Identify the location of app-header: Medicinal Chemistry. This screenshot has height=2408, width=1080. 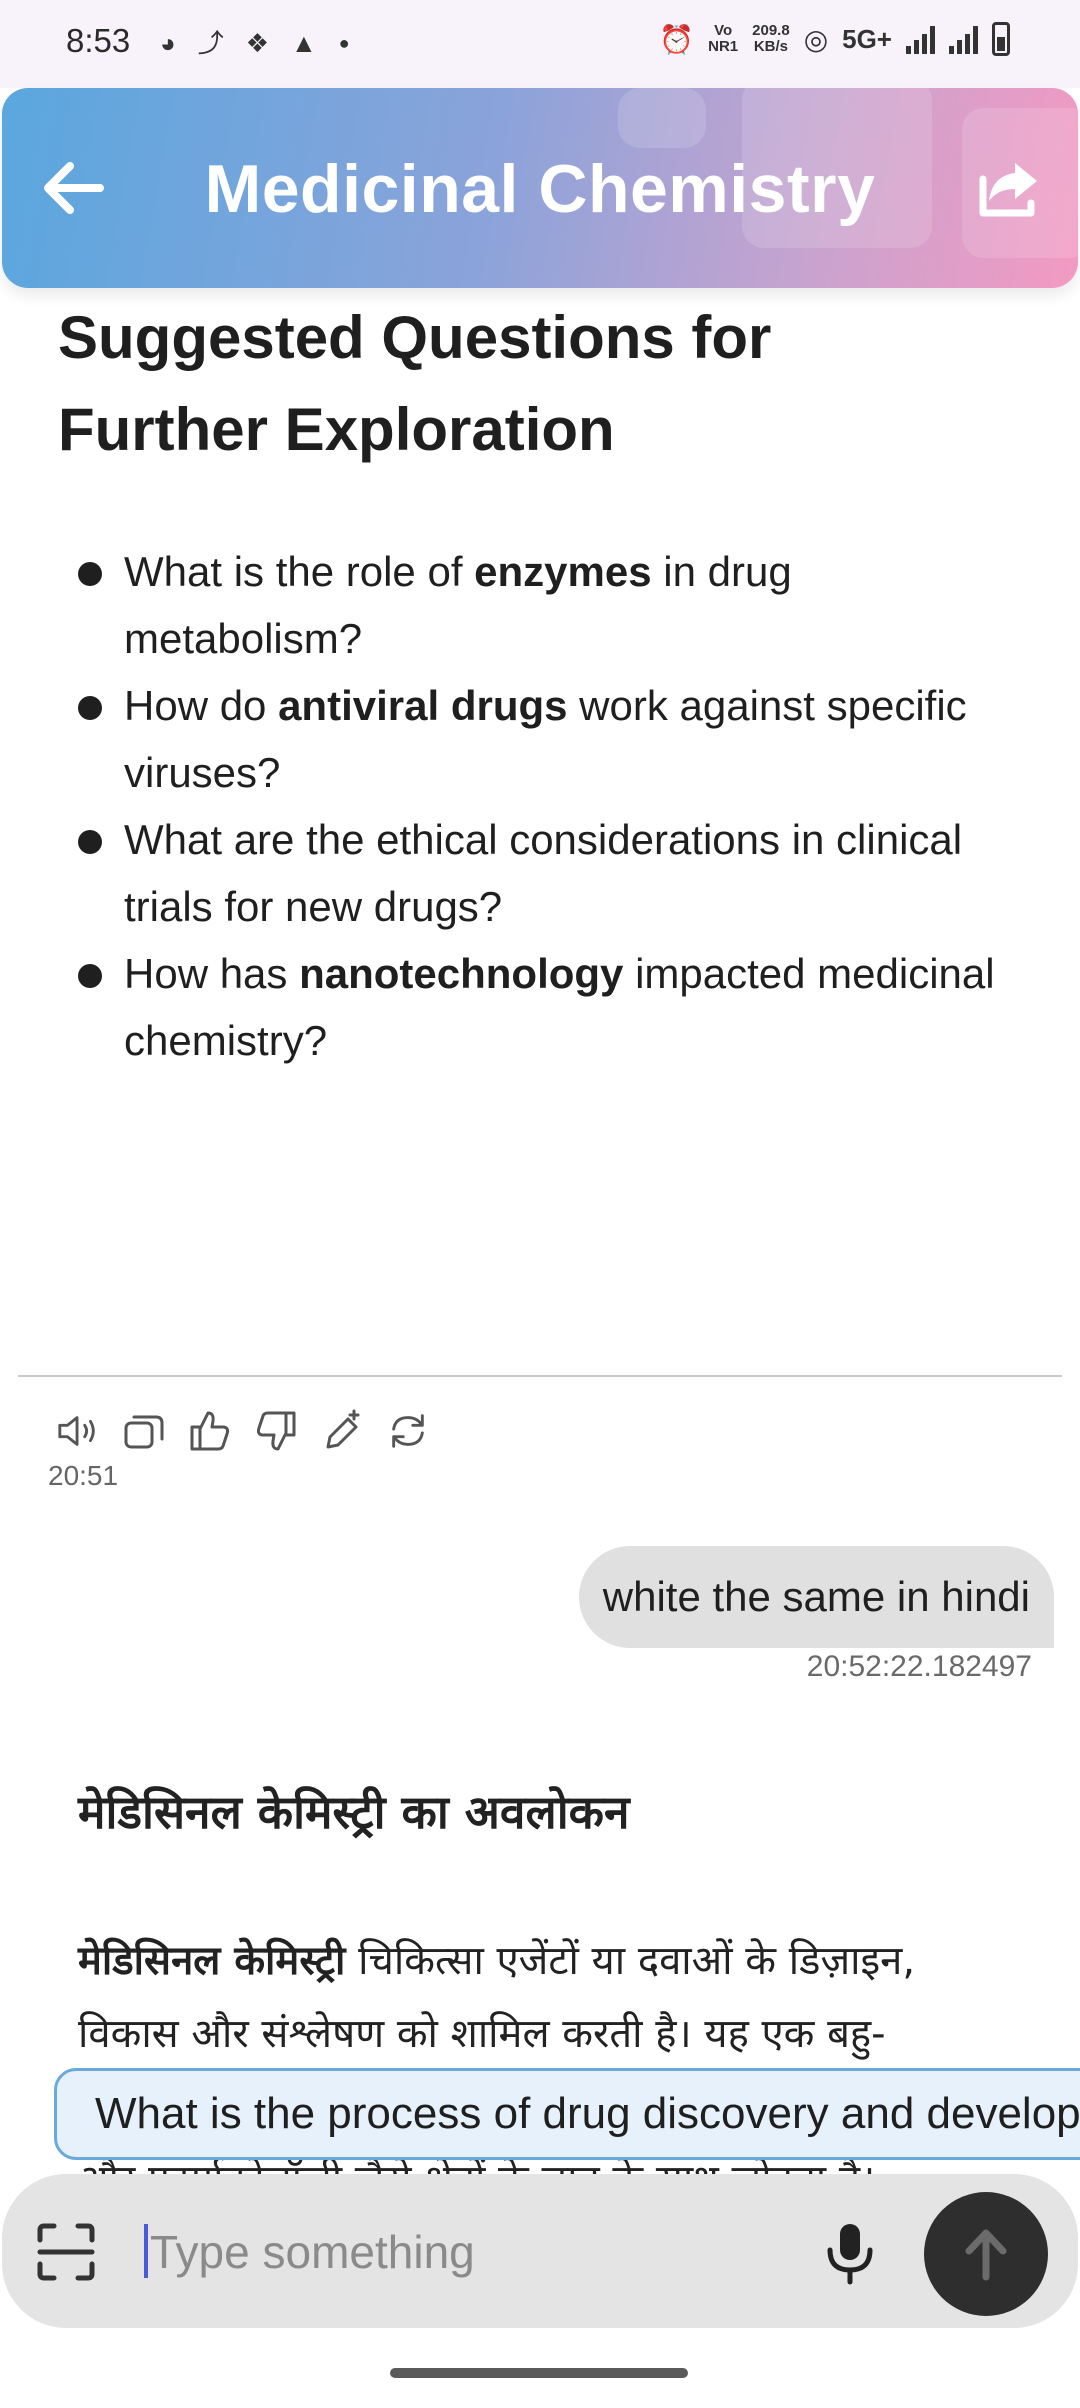
(540, 188).